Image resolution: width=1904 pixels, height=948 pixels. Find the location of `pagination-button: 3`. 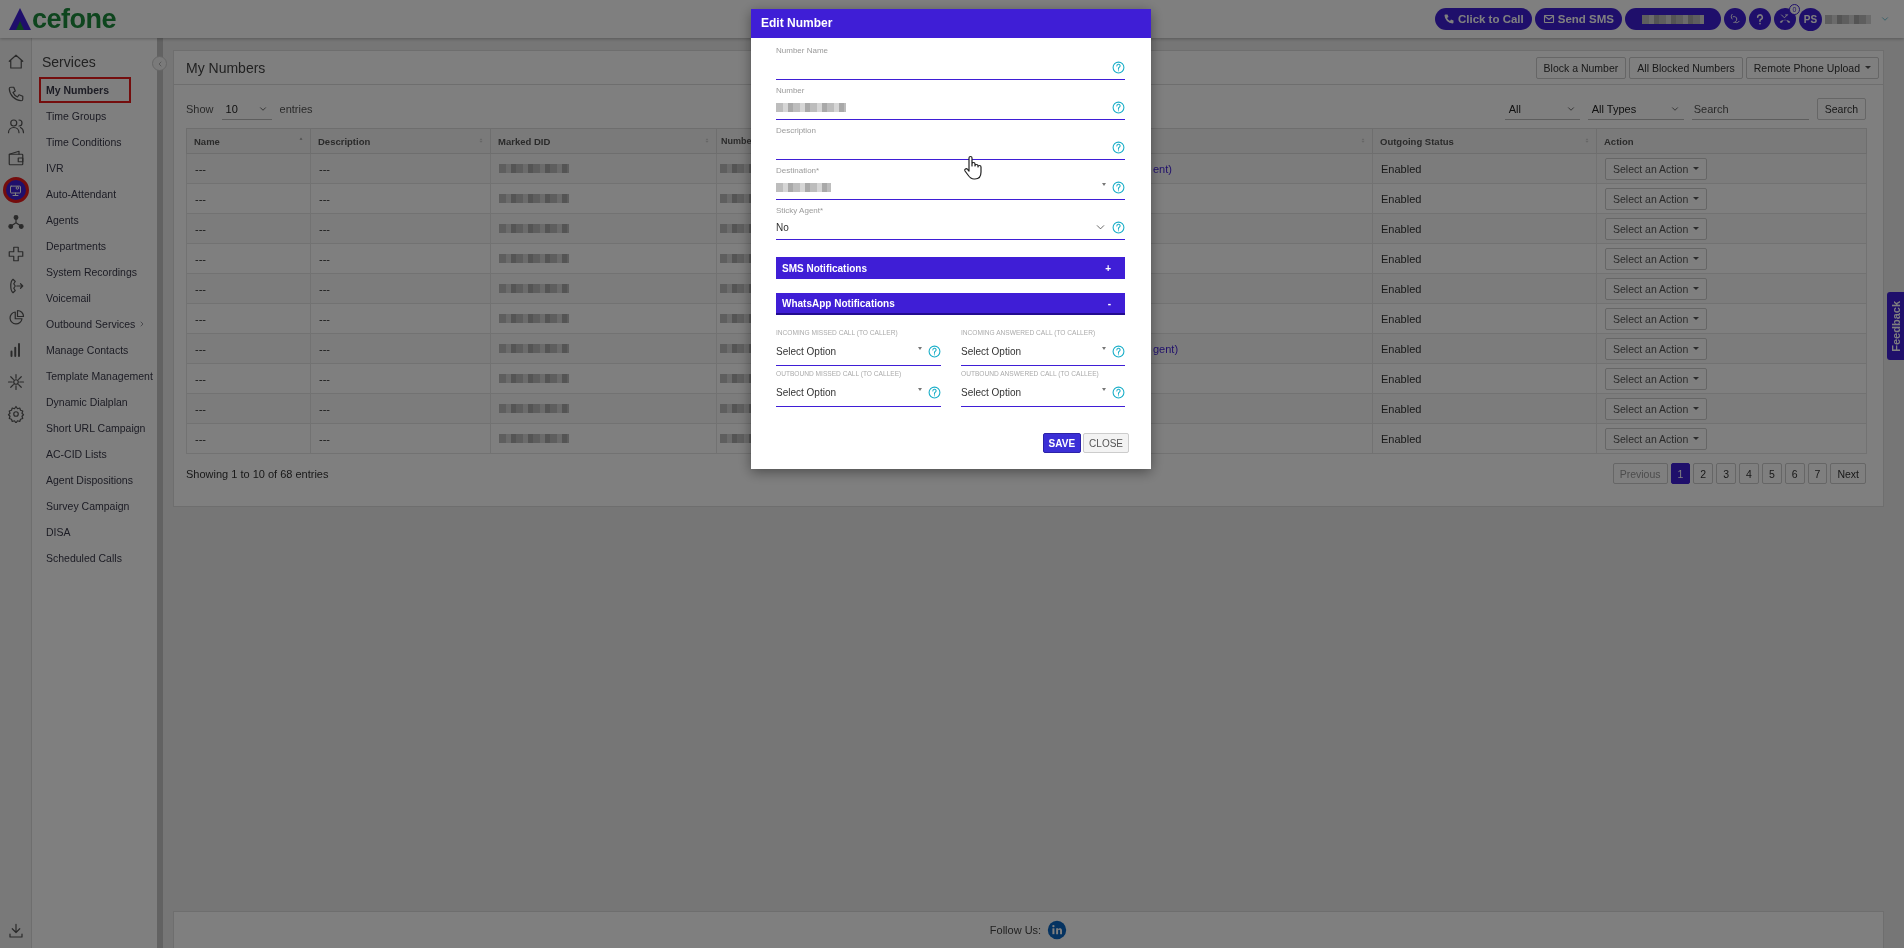

pagination-button: 3 is located at coordinates (1726, 473).